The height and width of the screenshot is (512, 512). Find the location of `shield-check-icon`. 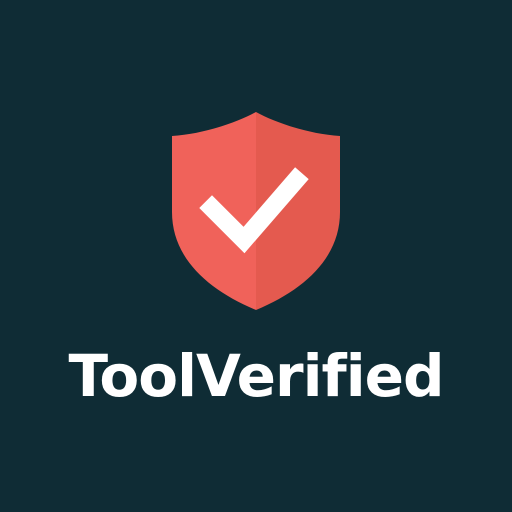

shield-check-icon is located at coordinates (256, 211).